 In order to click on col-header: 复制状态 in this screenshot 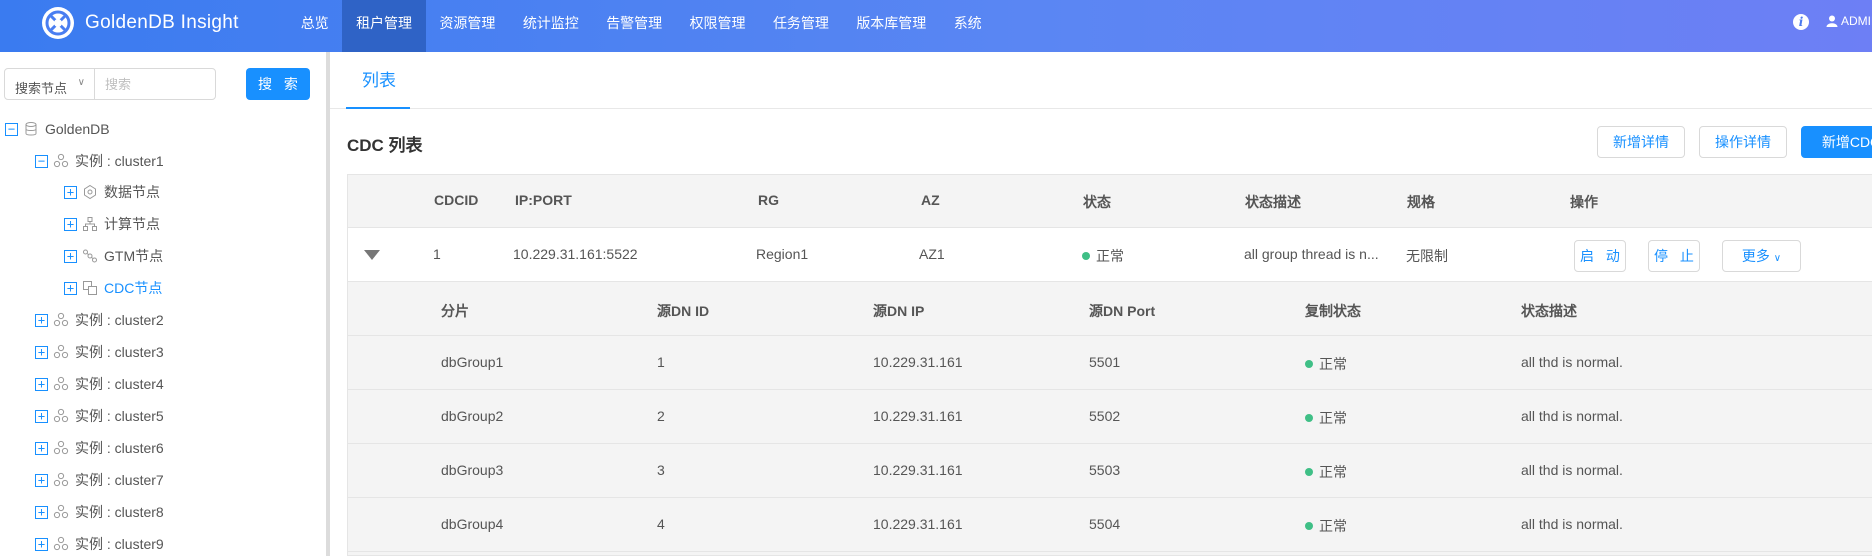, I will do `click(1333, 311)`.